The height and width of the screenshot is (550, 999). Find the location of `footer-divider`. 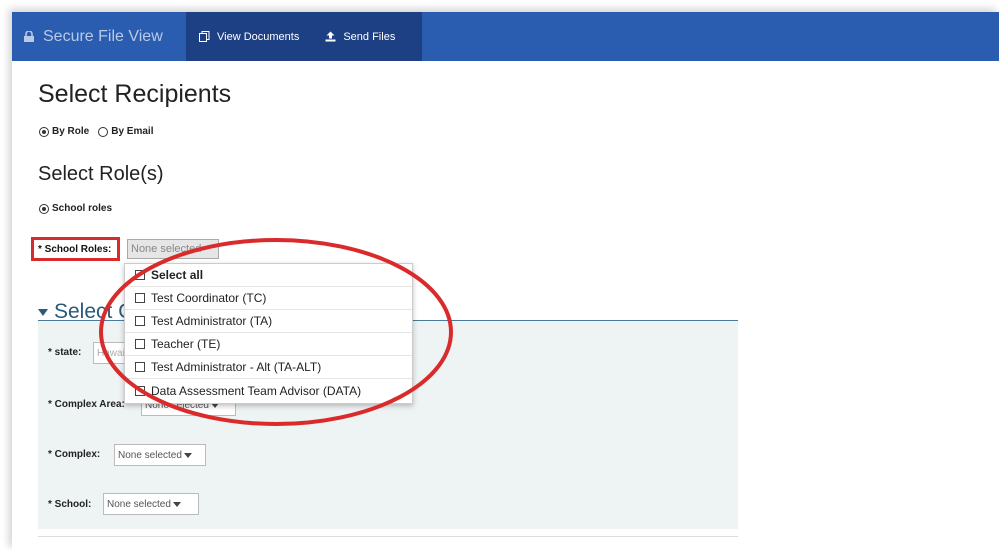

footer-divider is located at coordinates (388, 536).